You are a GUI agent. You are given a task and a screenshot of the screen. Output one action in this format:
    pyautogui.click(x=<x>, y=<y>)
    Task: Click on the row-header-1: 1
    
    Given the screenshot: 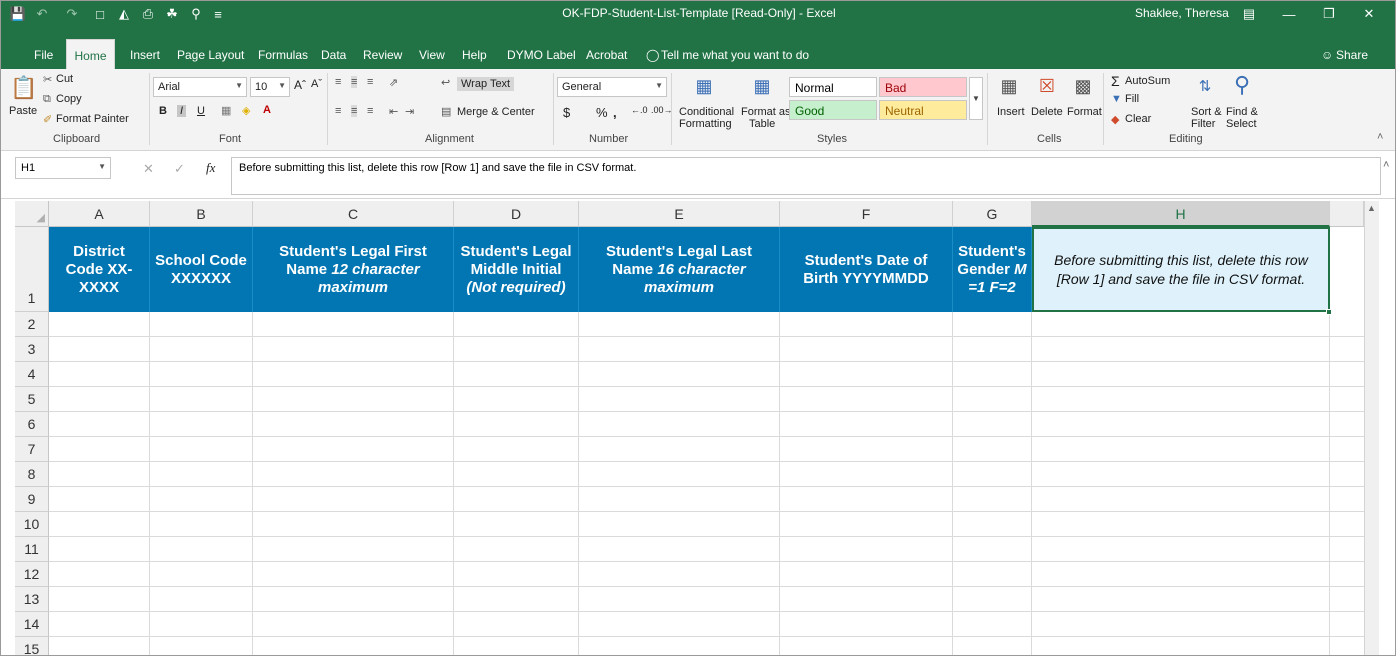 What is the action you would take?
    pyautogui.click(x=32, y=269)
    